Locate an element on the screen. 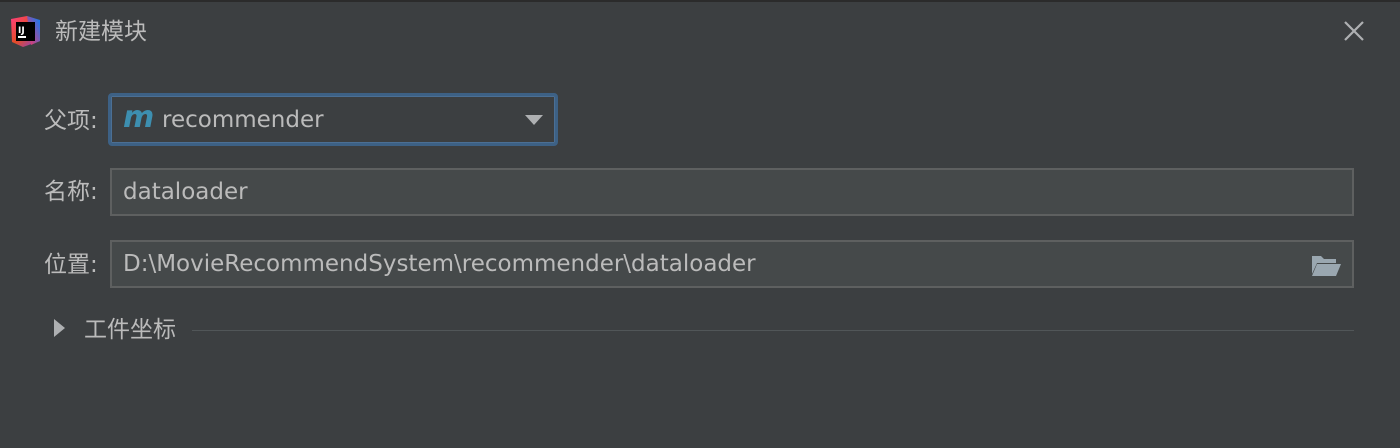 Image resolution: width=1400 pixels, height=448 pixels. module-name-field is located at coordinates (732, 192).